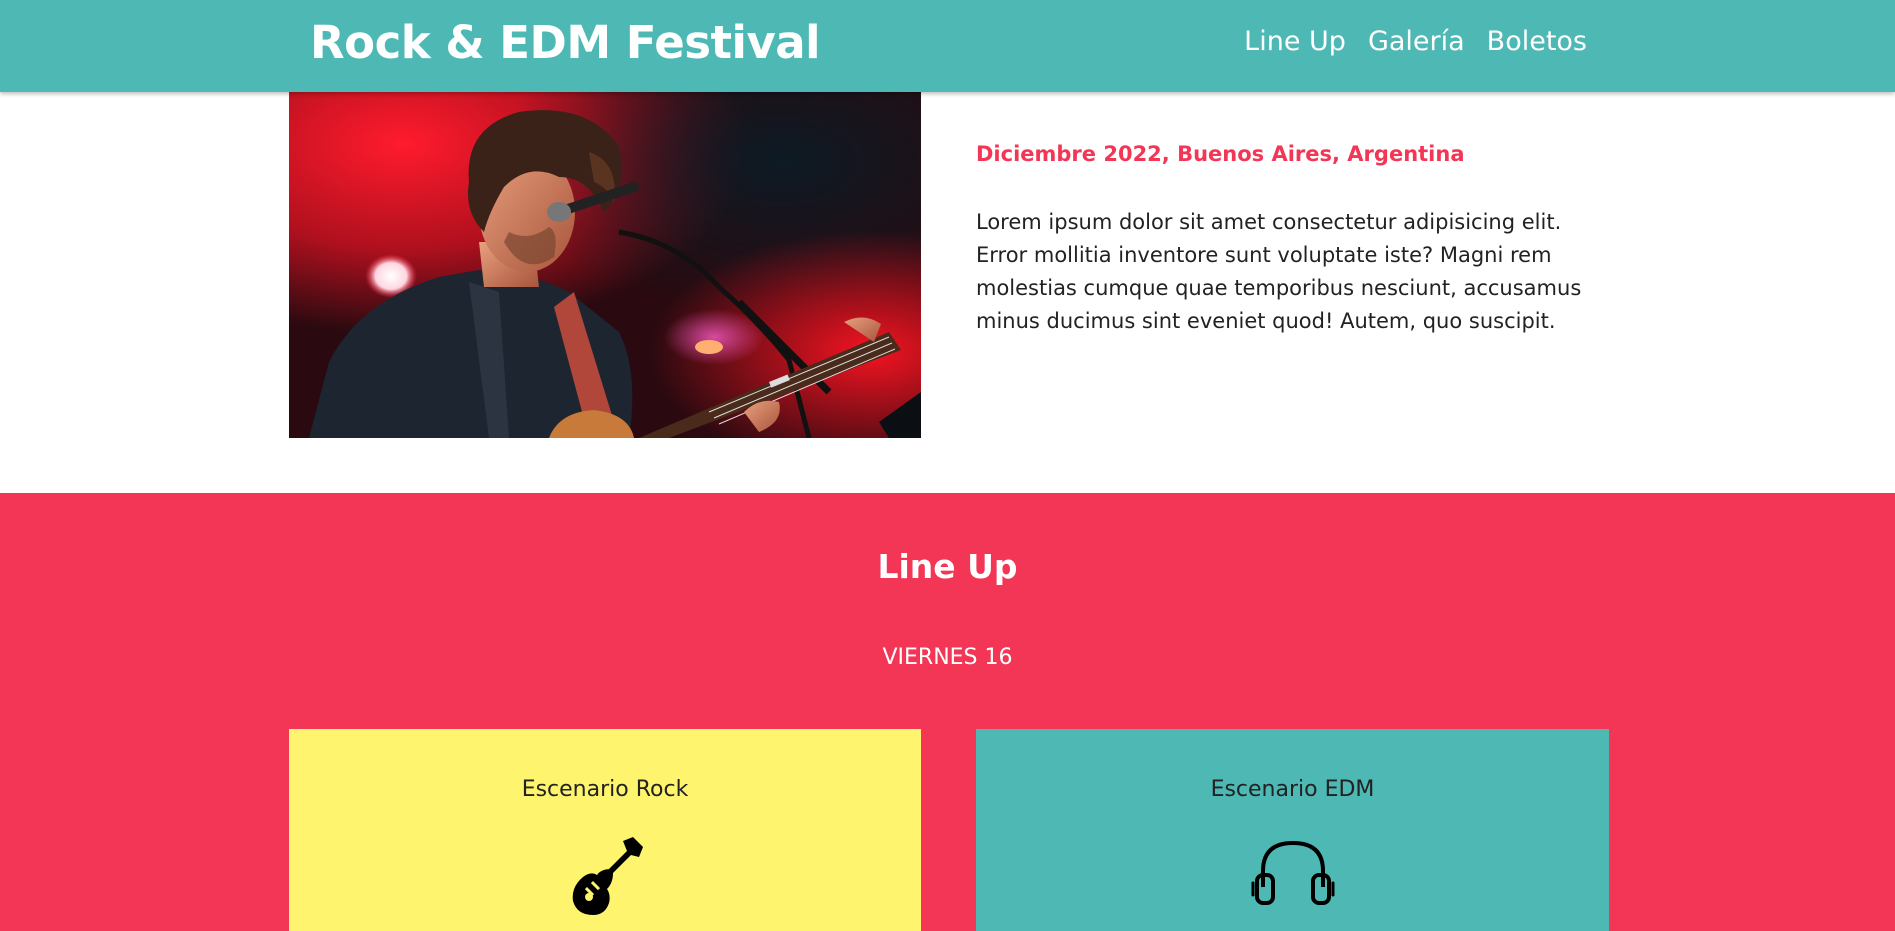 This screenshot has height=931, width=1895. I want to click on guitar-icon, so click(605, 879).